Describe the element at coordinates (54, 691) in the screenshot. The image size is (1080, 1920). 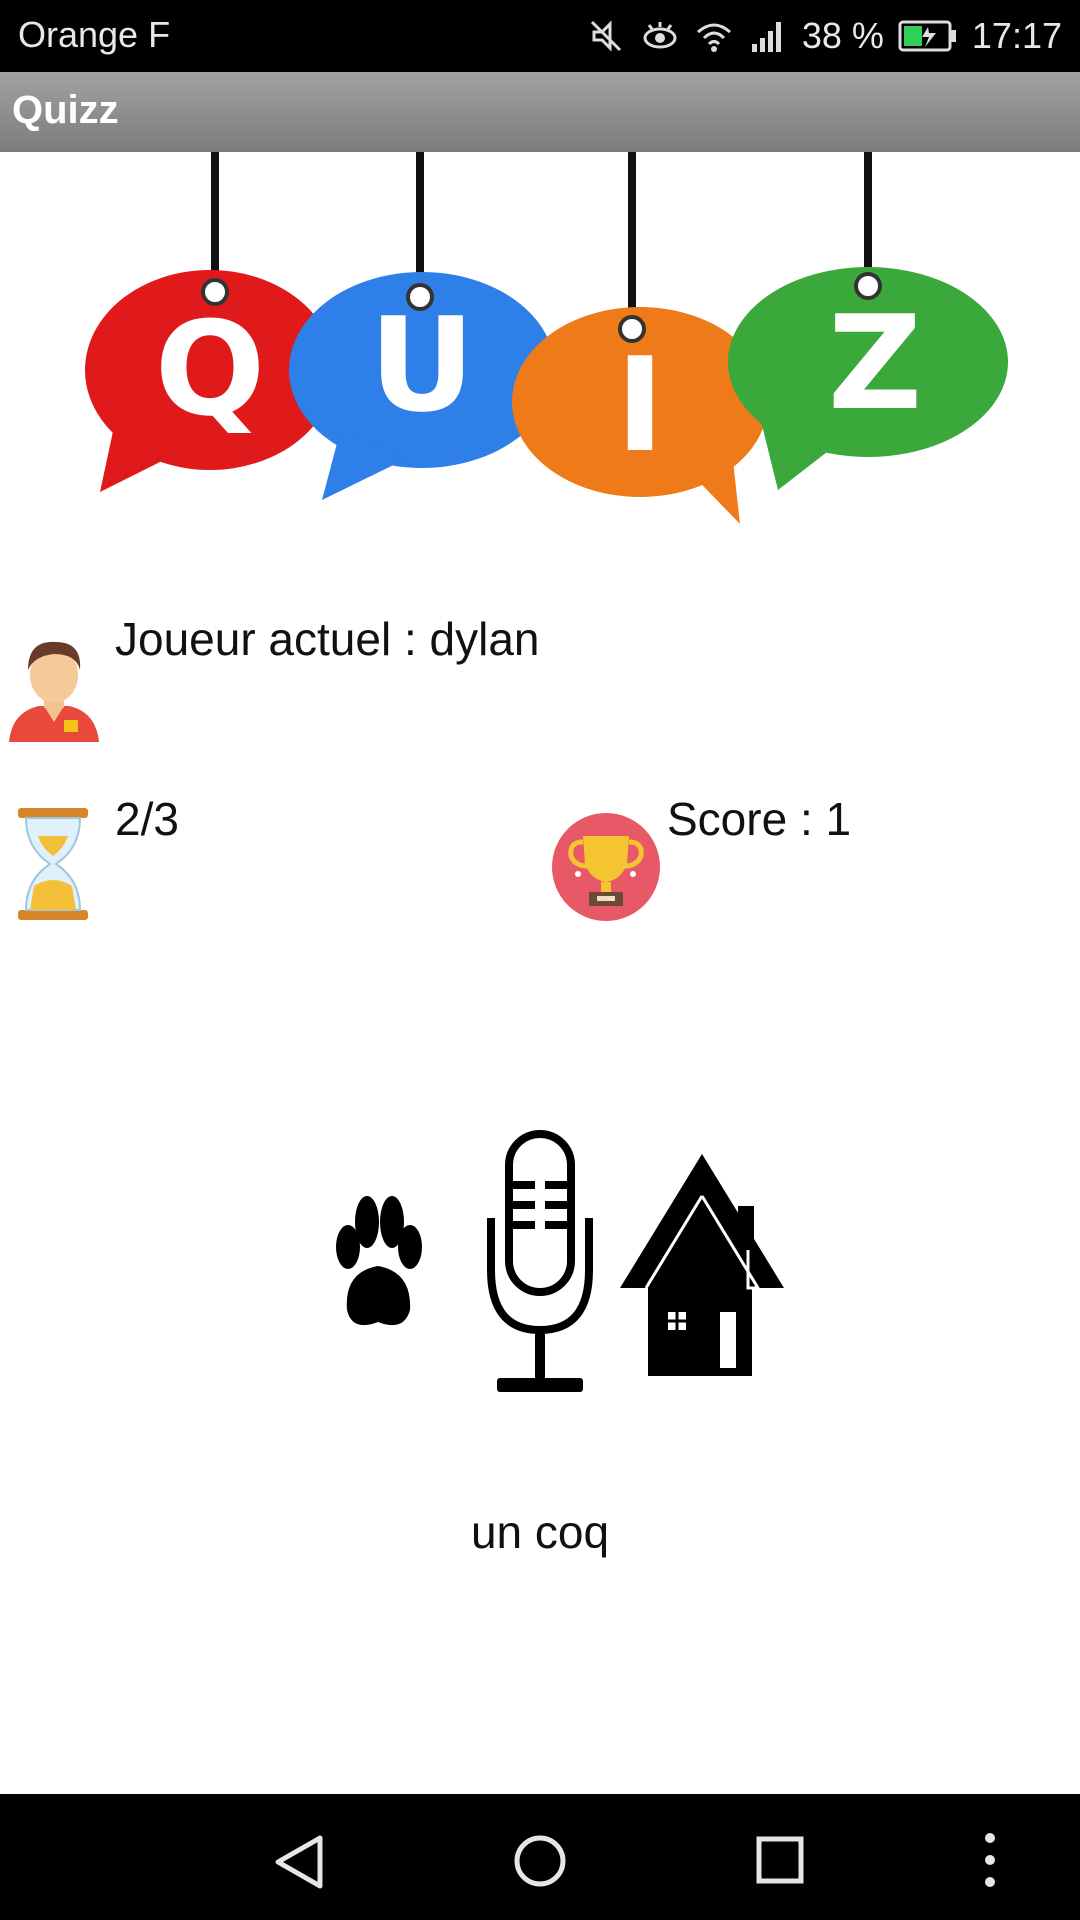
I see `player-avatar-icon` at that location.